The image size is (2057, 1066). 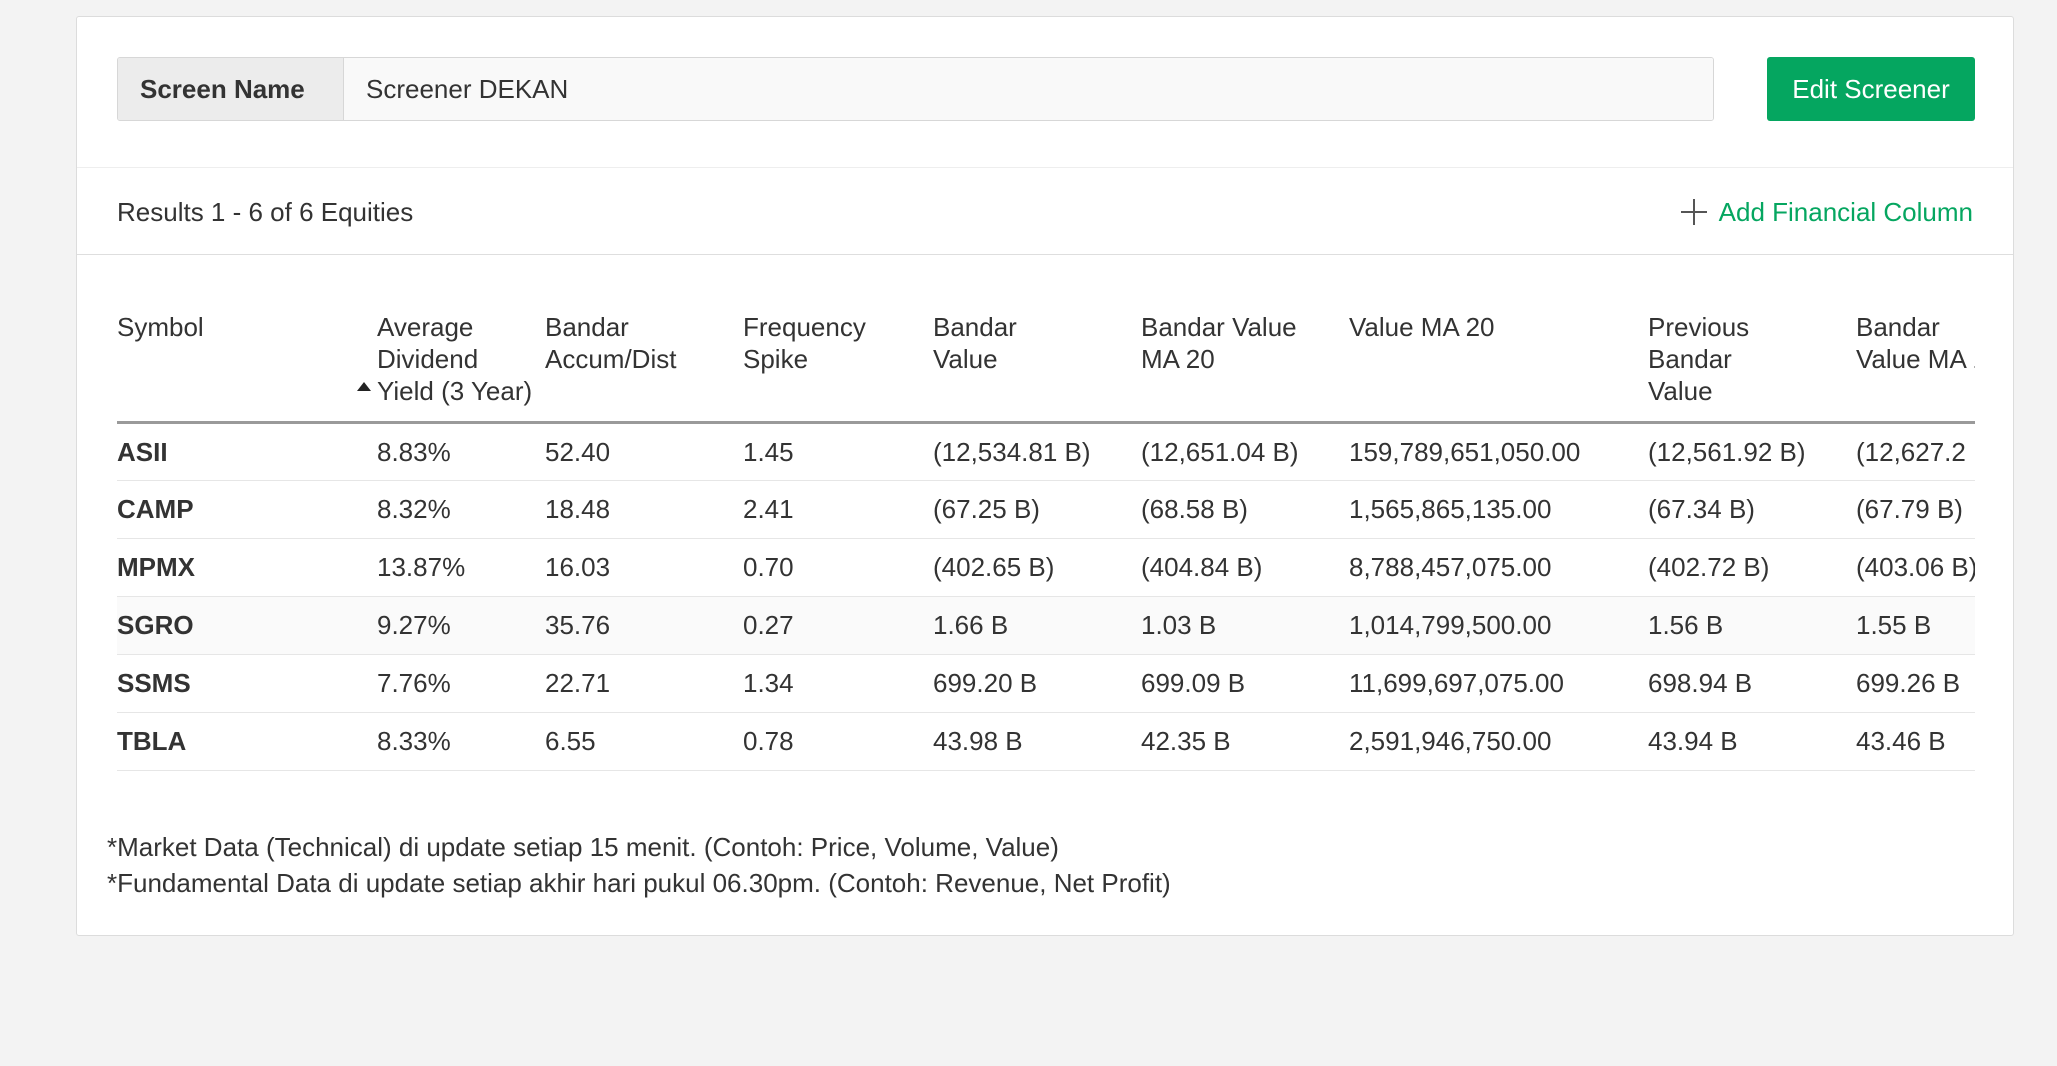 I want to click on column-header-average-dividend-yield: Average Dividend Yield (3 Year), so click(x=451, y=358).